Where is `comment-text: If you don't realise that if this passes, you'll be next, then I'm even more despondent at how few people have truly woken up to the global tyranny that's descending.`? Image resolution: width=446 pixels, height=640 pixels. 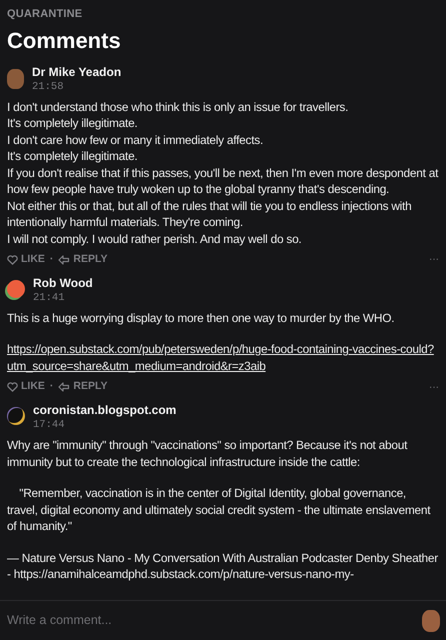 comment-text: If you don't realise that if this passes, you'll be next, then I'm even more despondent at how few people have truly woken up to the global tyranny that's descending. is located at coordinates (223, 181).